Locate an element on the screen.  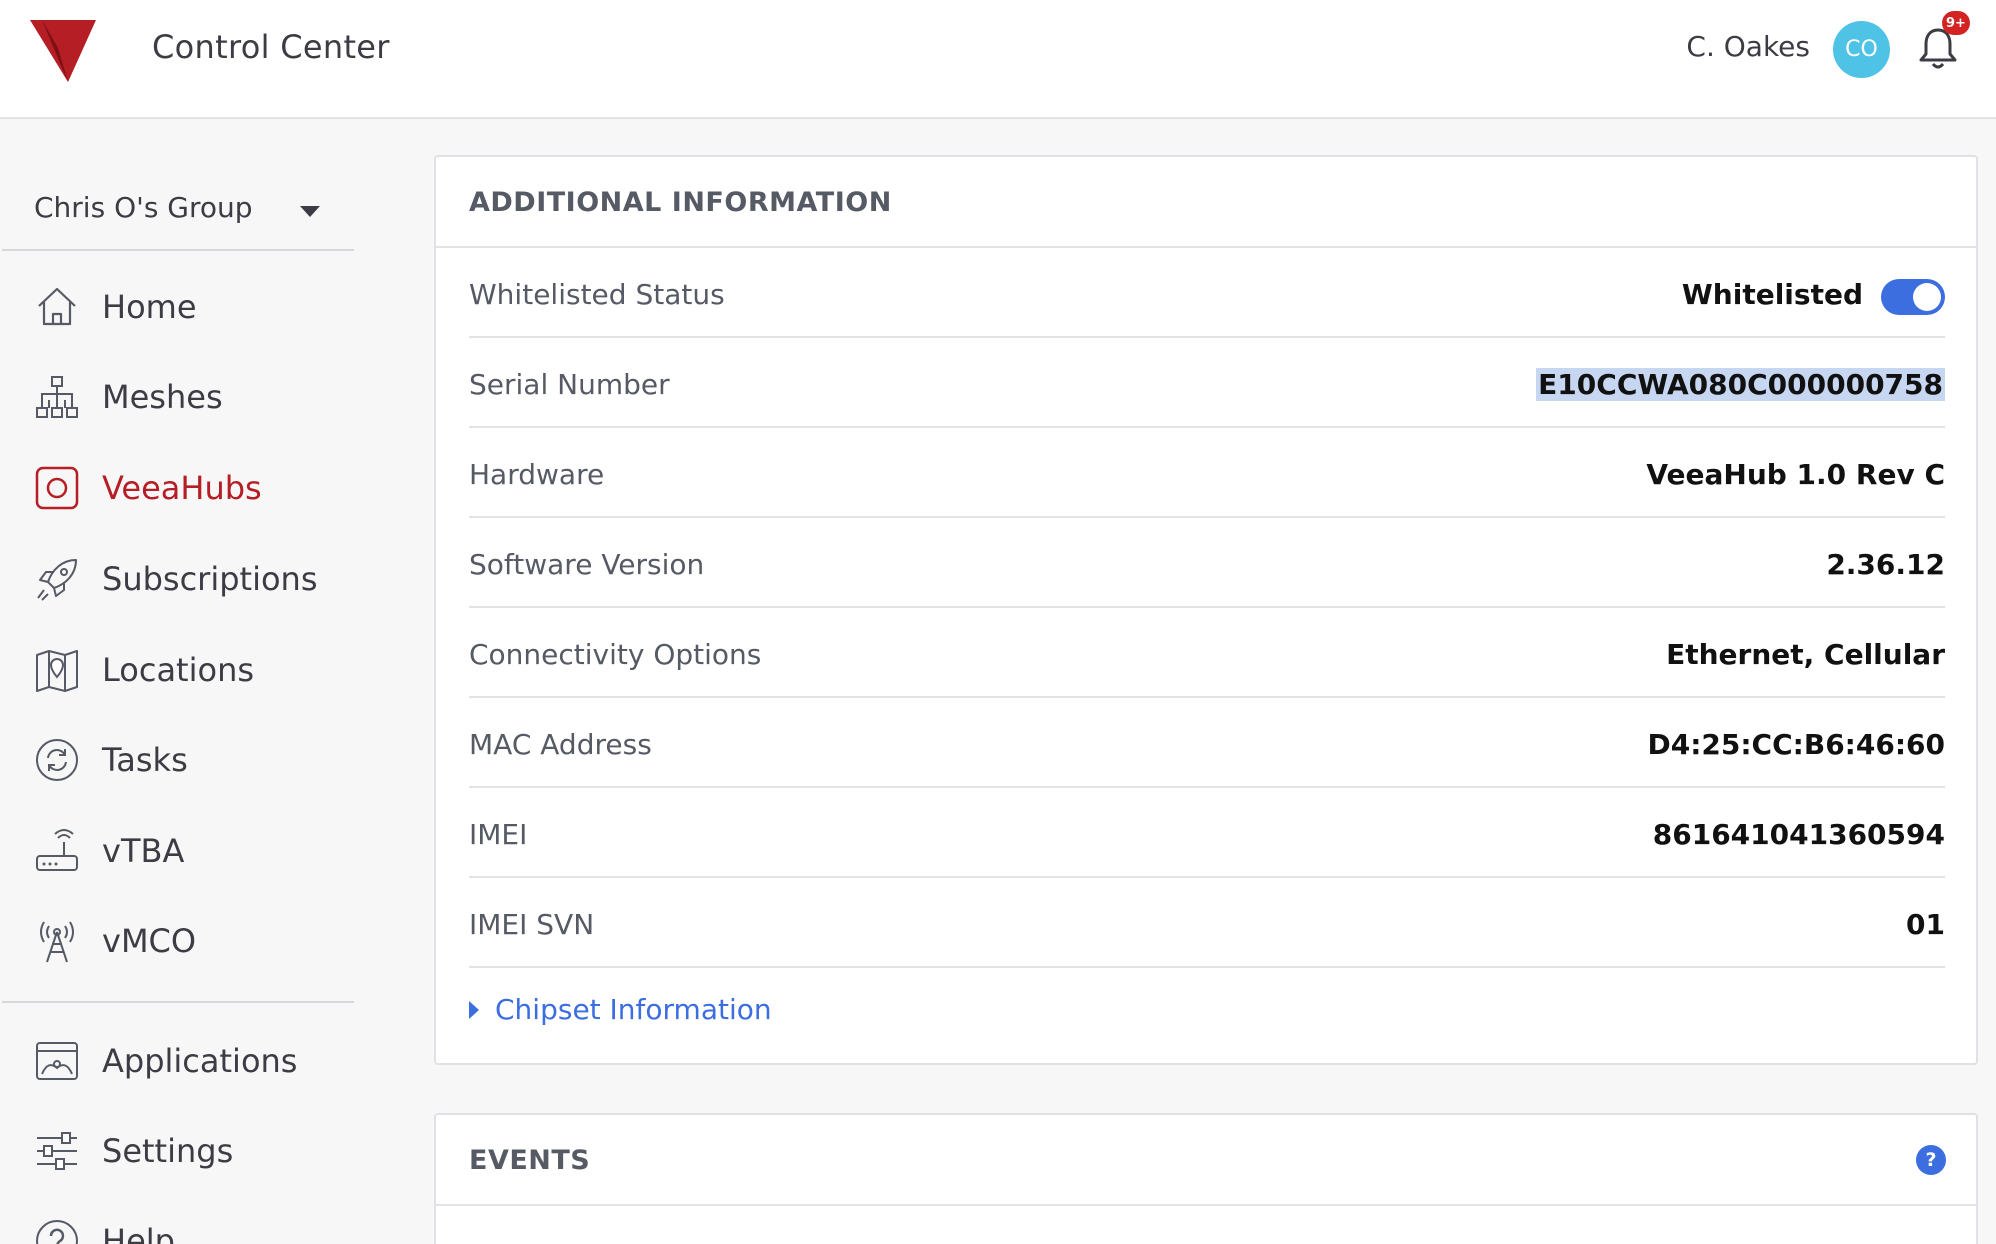
app-title: Control Center is located at coordinates (271, 47).